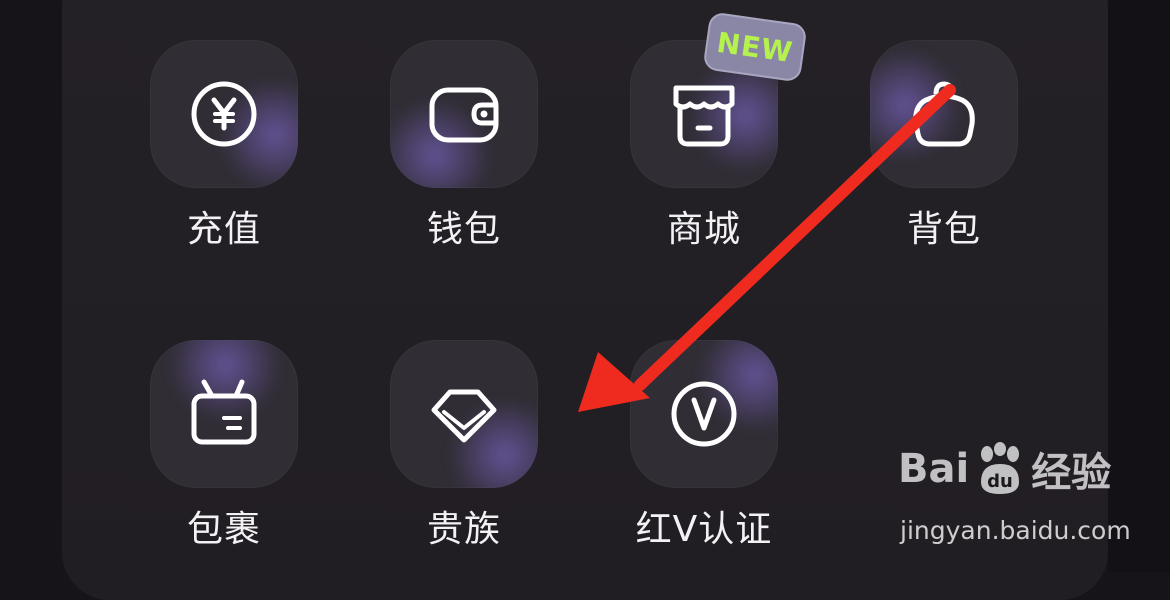 This screenshot has height=600, width=1170. Describe the element at coordinates (1000, 468) in the screenshot. I see `paw-icon: du` at that location.